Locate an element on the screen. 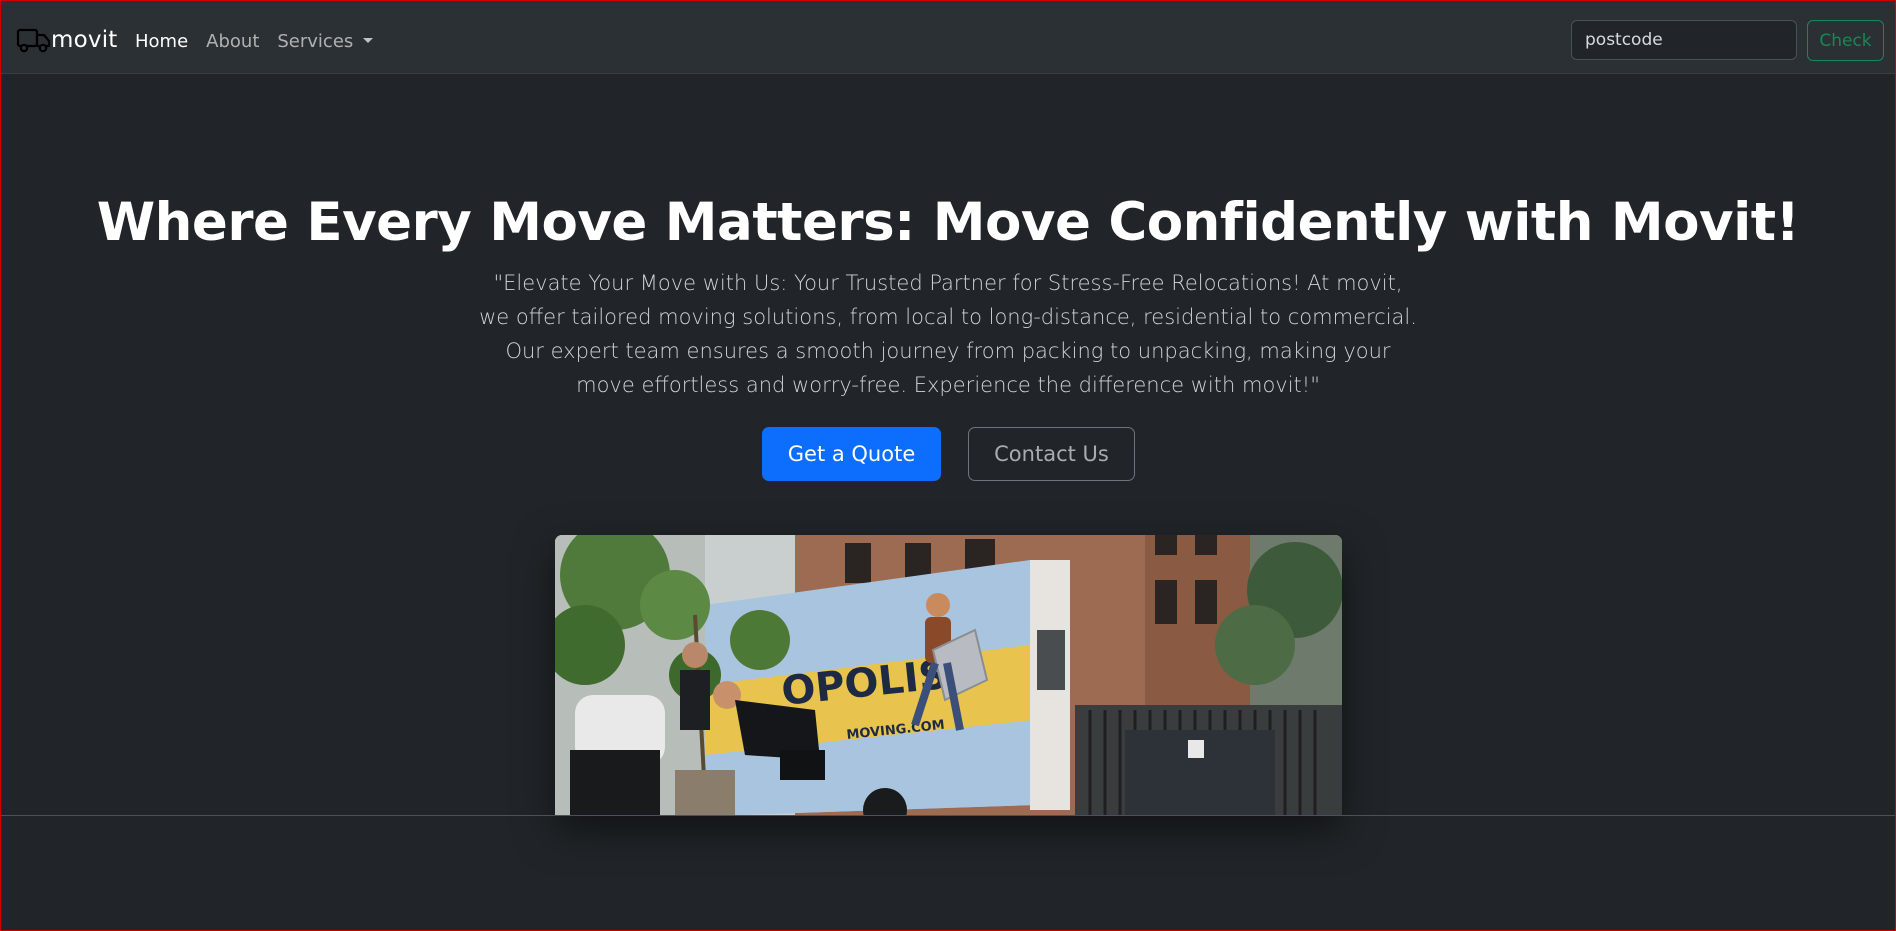 Image resolution: width=1896 pixels, height=931 pixels. navbar: movit Home About Services Check is located at coordinates (948, 37).